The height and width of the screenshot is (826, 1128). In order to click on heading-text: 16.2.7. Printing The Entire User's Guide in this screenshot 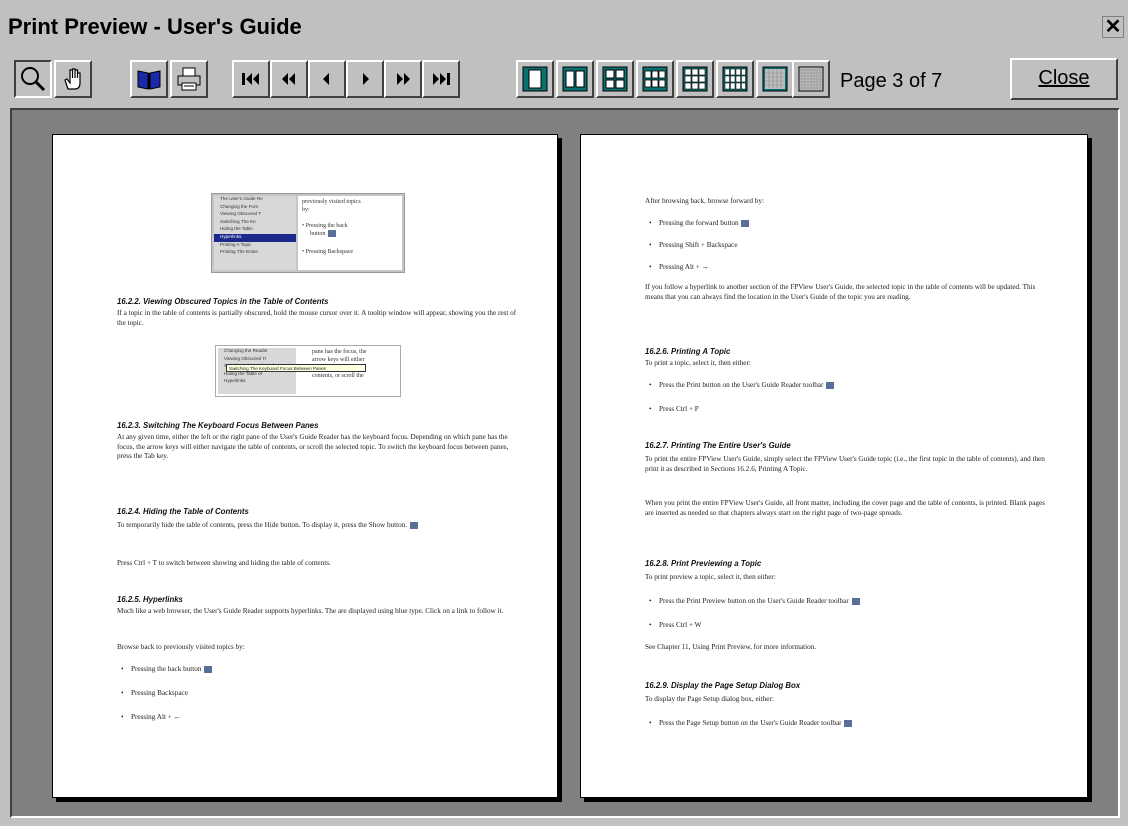, I will do `click(718, 445)`.